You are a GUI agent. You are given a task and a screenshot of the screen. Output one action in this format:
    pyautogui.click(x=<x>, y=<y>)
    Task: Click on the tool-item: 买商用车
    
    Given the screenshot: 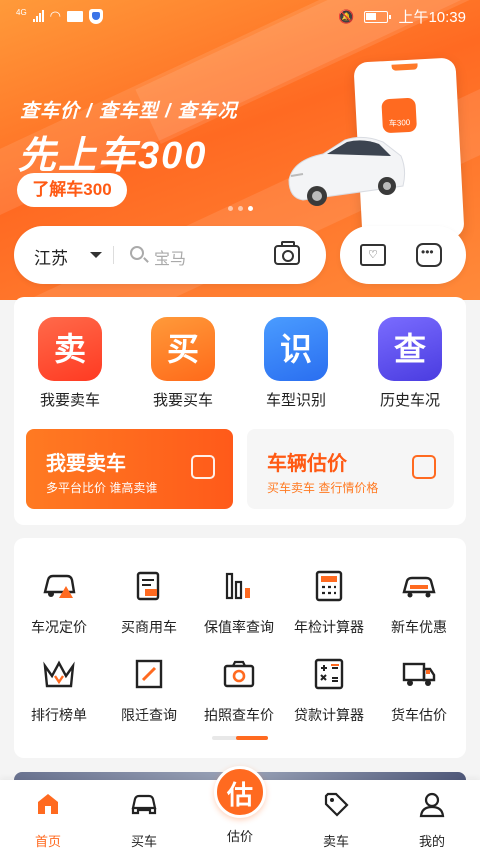 What is the action you would take?
    pyautogui.click(x=149, y=603)
    